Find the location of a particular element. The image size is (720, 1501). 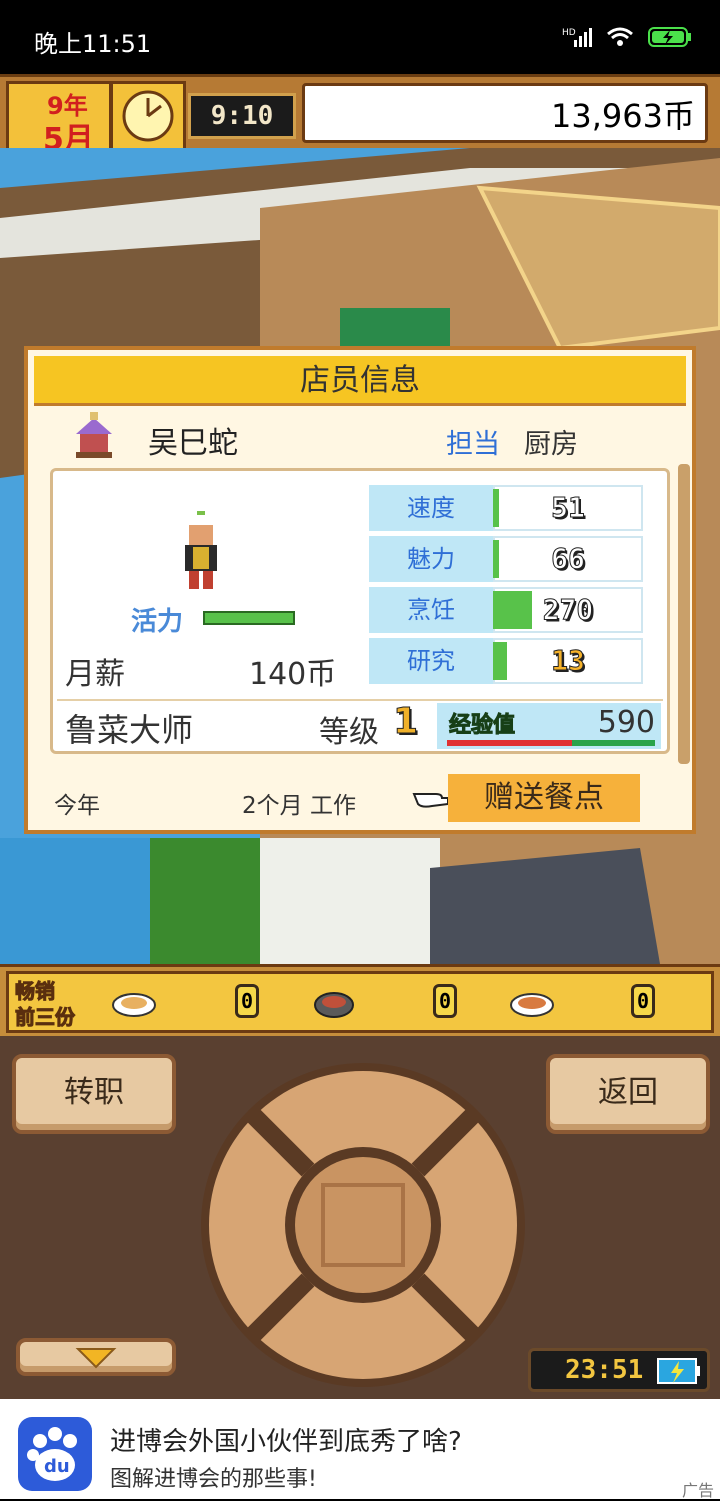

svg-text: HD is located at coordinates (569, 33).